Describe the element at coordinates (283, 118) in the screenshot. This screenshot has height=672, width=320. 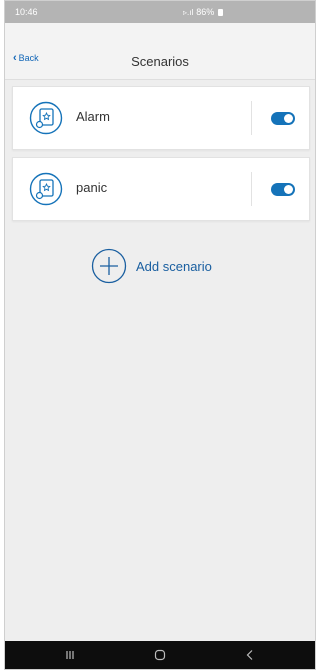
I see `scenario-toggle-alarm` at that location.